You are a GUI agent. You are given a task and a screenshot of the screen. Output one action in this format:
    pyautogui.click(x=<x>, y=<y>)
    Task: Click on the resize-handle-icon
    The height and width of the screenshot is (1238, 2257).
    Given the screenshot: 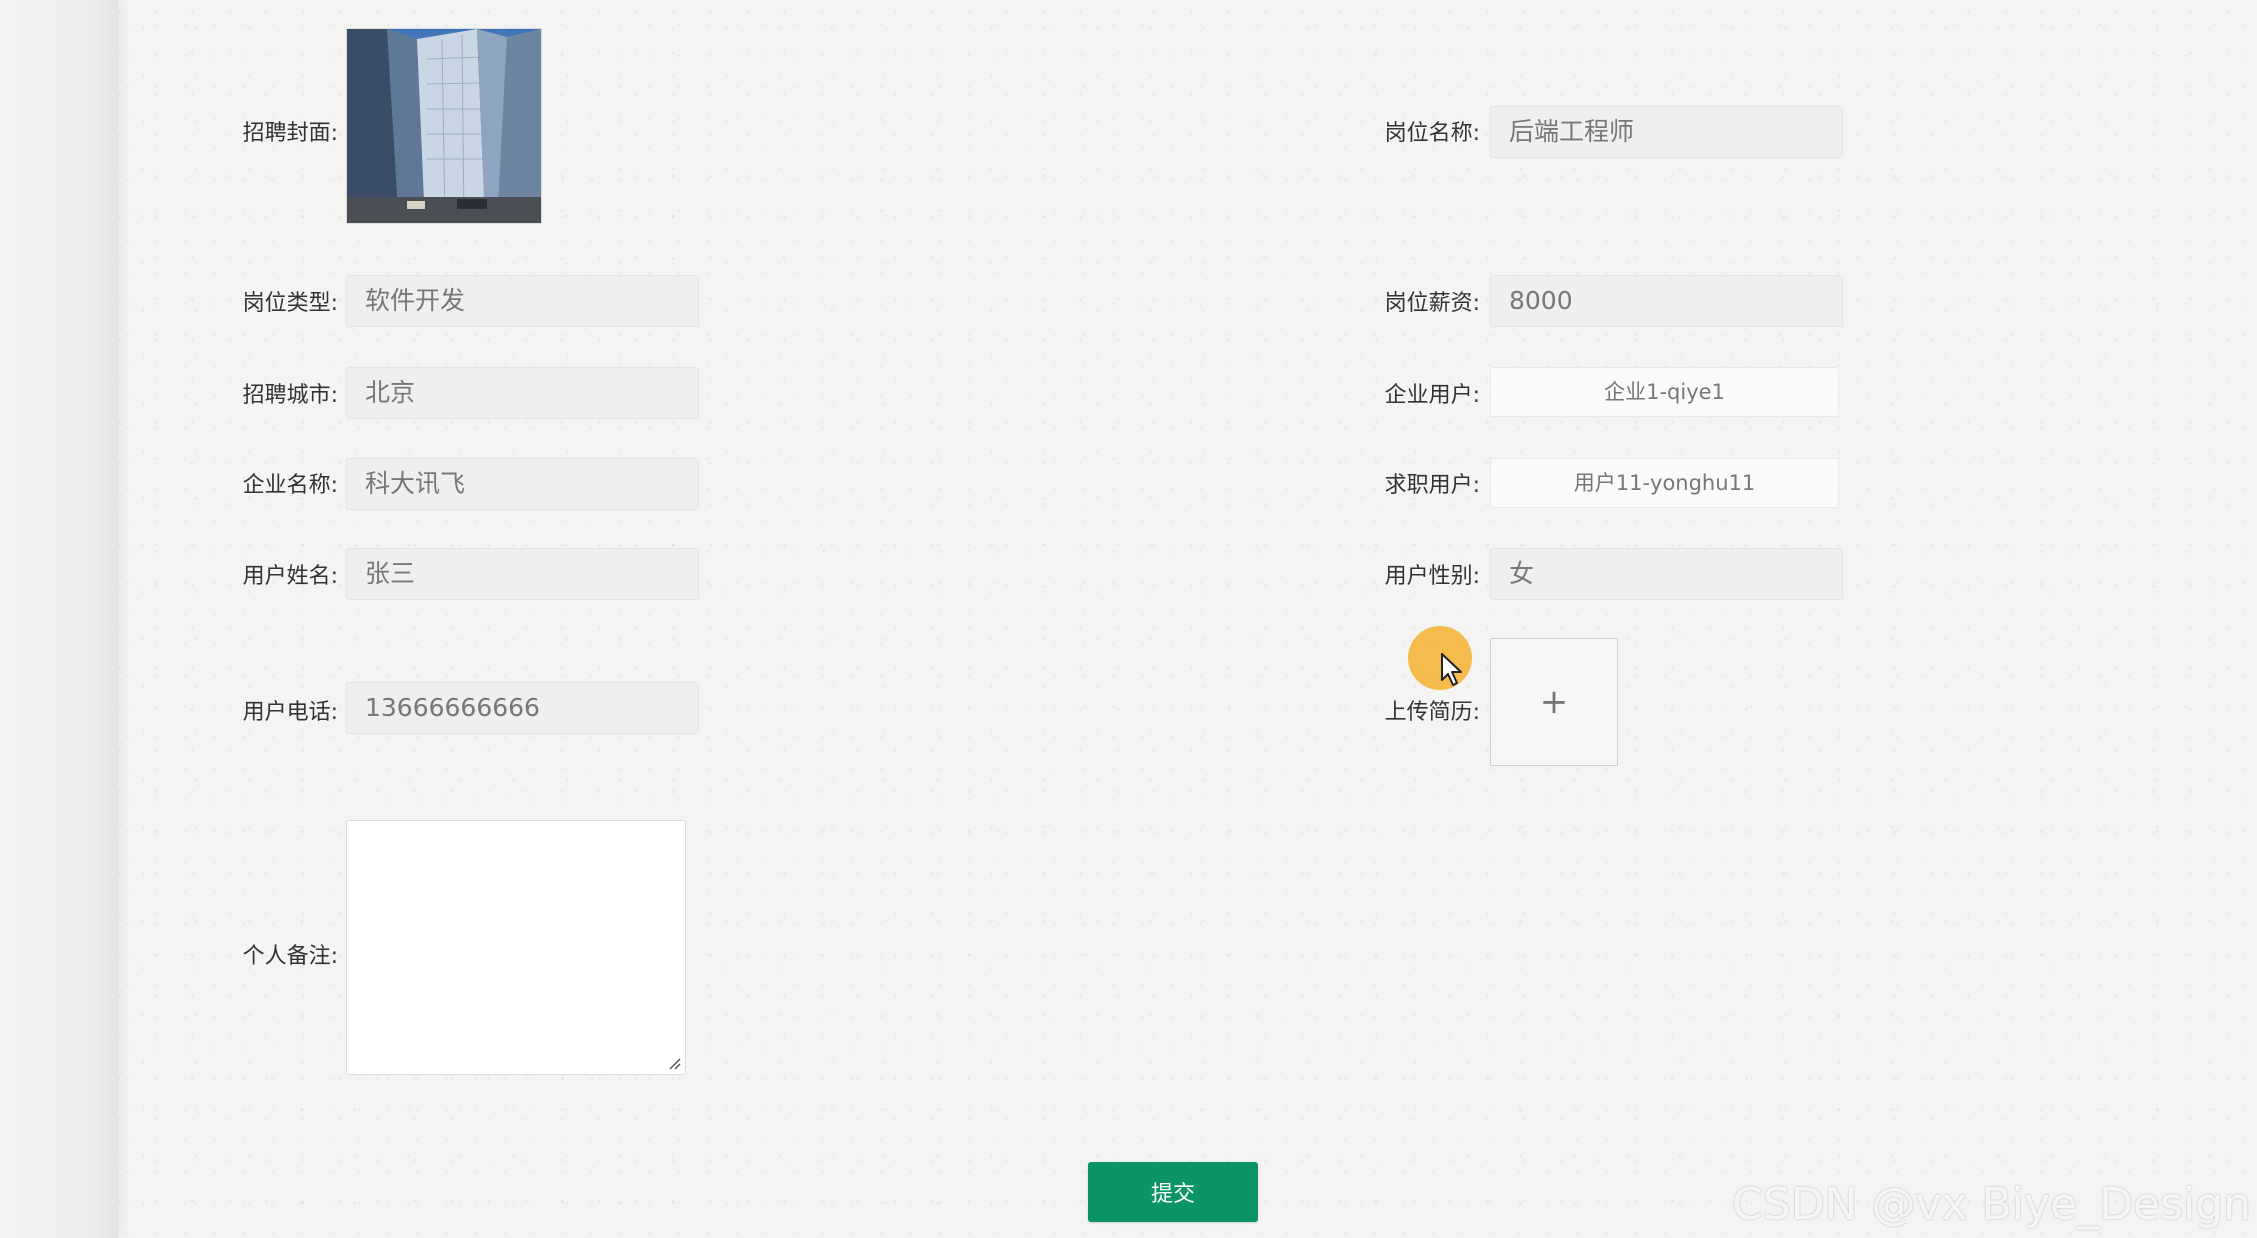 What is the action you would take?
    pyautogui.click(x=674, y=1063)
    